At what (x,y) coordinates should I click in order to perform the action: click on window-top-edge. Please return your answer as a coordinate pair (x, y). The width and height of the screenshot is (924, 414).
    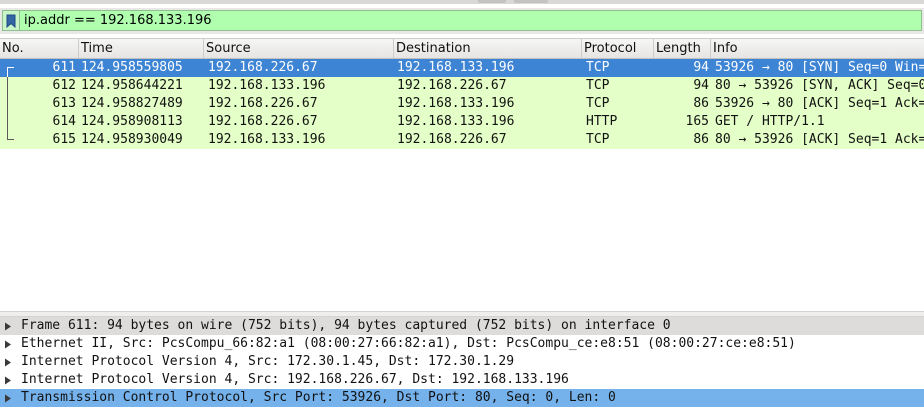
    Looking at the image, I should click on (462, 2).